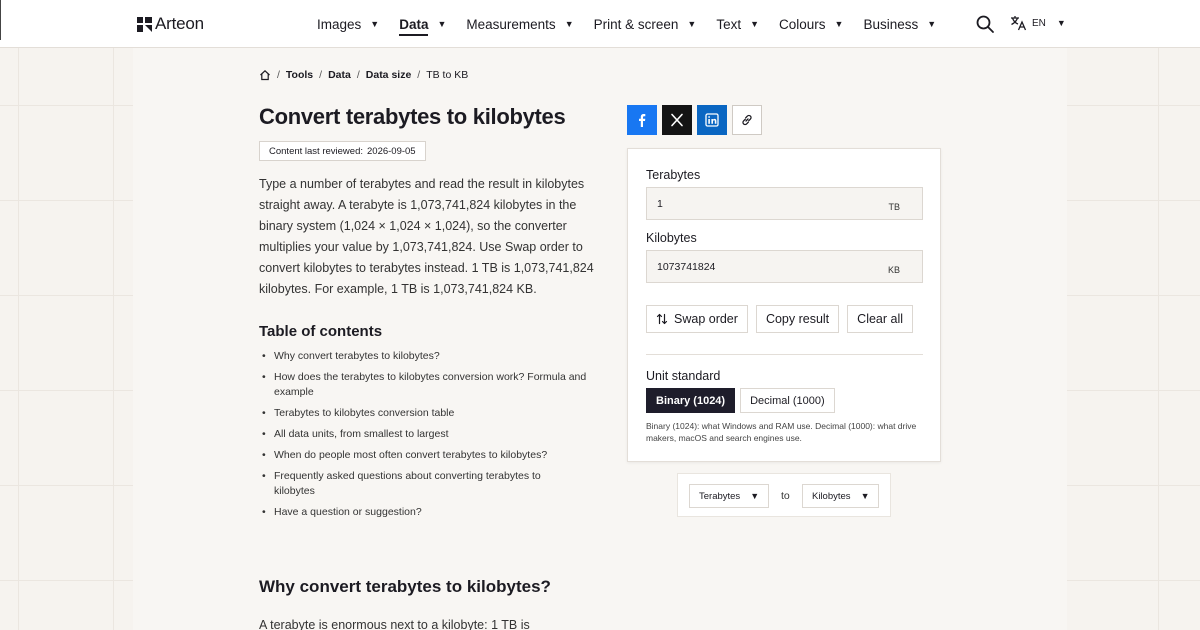  I want to click on breadcrumb-item-data-size: Data size, so click(389, 75).